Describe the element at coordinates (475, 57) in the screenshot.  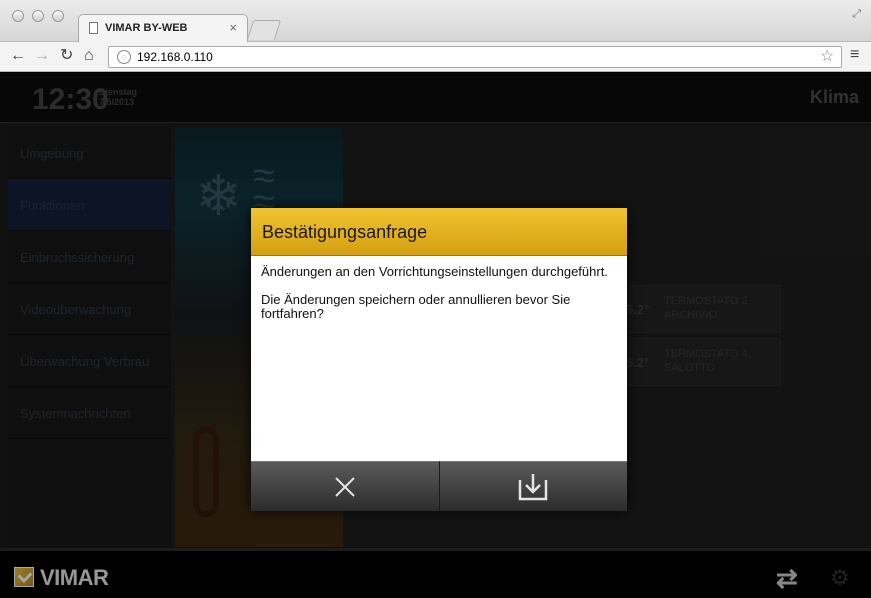
I see `address-bar: ◌ 192.168.0.110` at that location.